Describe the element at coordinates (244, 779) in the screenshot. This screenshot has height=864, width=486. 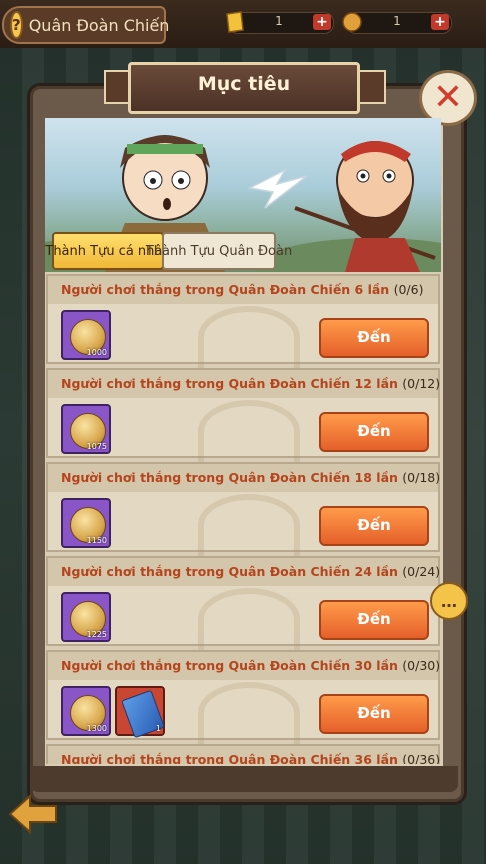
I see `panel-footer` at that location.